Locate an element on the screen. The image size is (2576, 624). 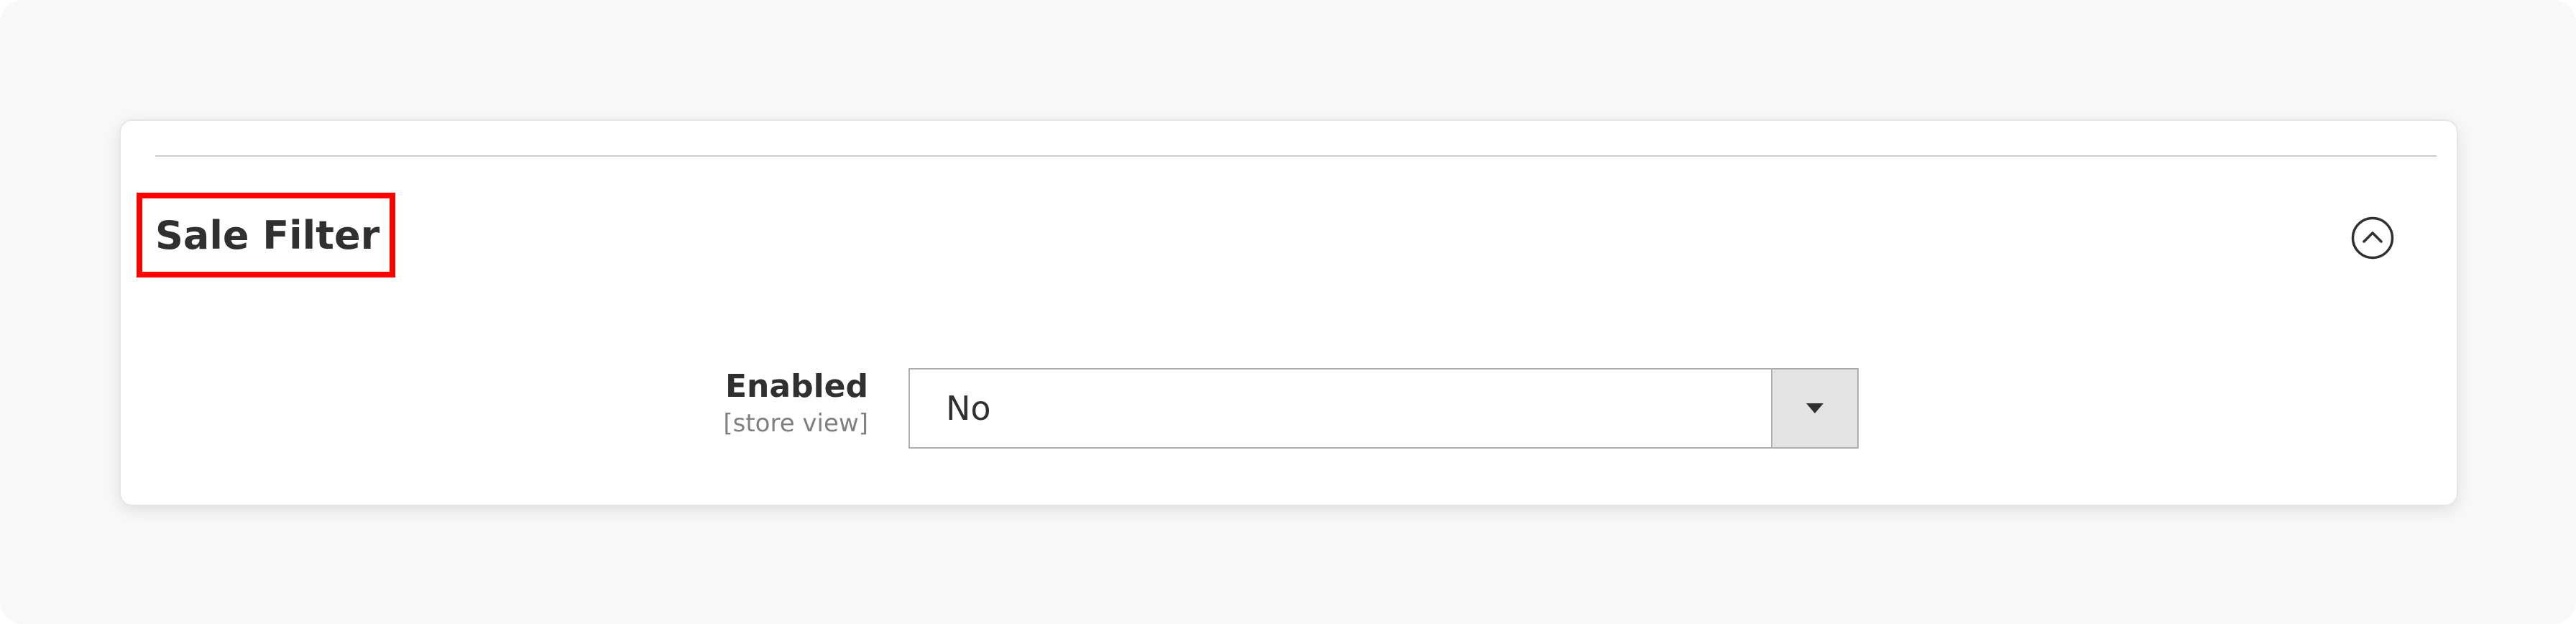
section-title: Sale Filter is located at coordinates (267, 235).